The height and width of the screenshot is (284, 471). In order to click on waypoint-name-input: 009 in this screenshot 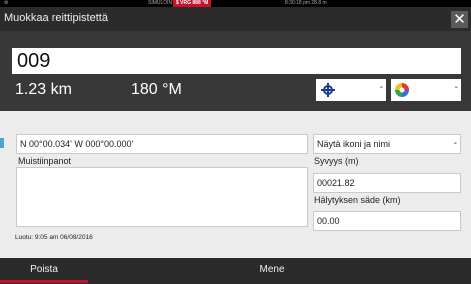, I will do `click(236, 61)`.